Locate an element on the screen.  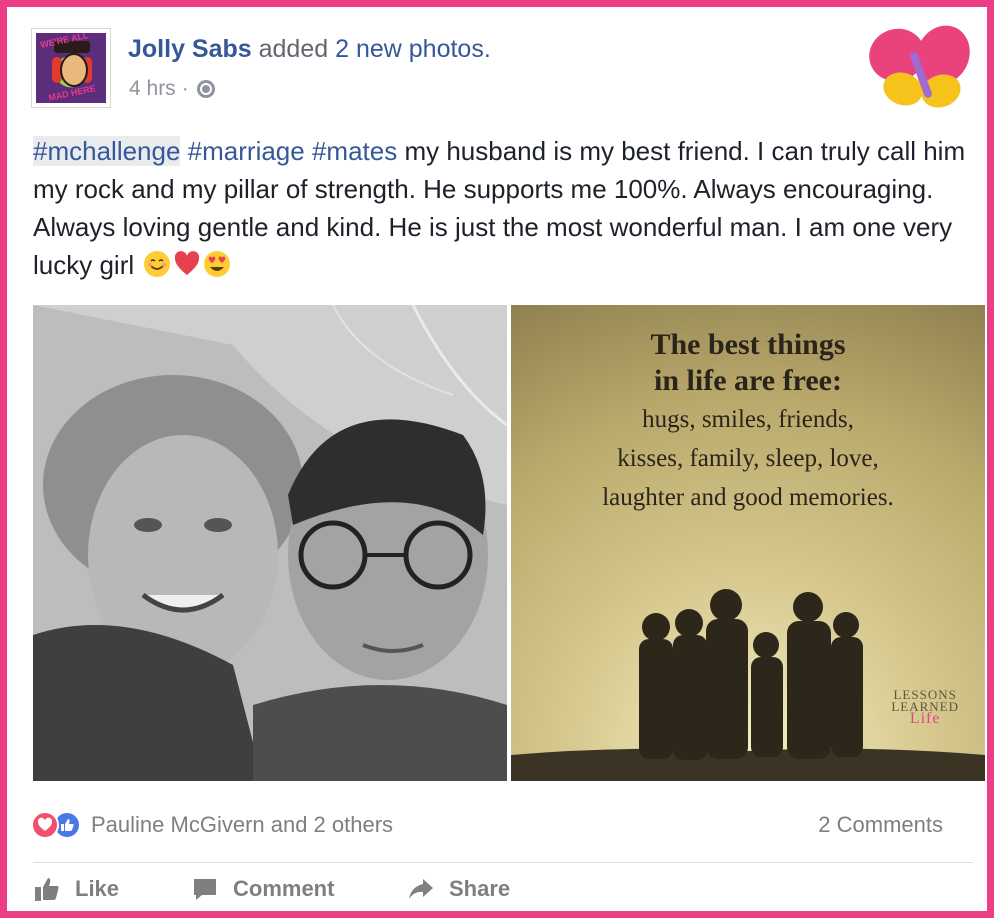
comment-icon is located at coordinates (205, 889).